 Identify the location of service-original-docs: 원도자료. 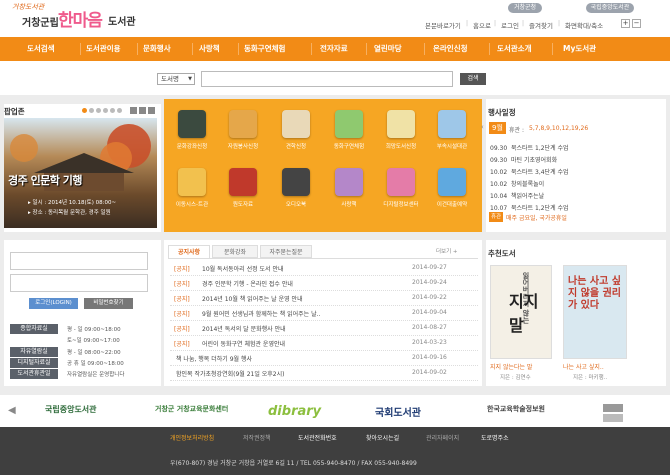
(243, 194).